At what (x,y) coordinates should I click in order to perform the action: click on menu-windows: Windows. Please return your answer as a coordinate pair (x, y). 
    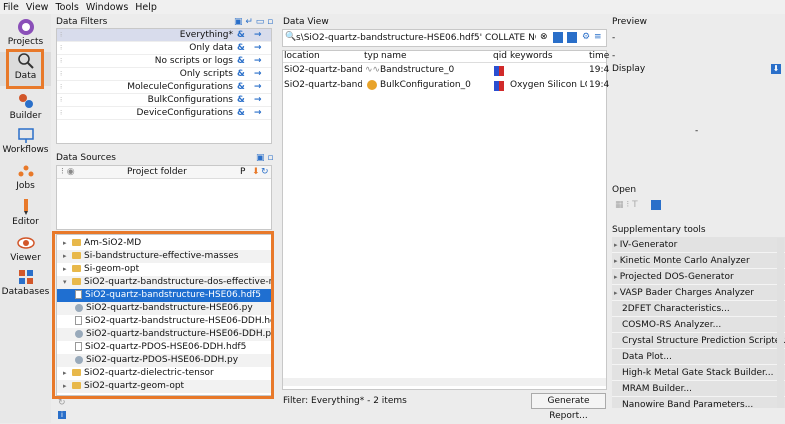
    Looking at the image, I should click on (107, 7).